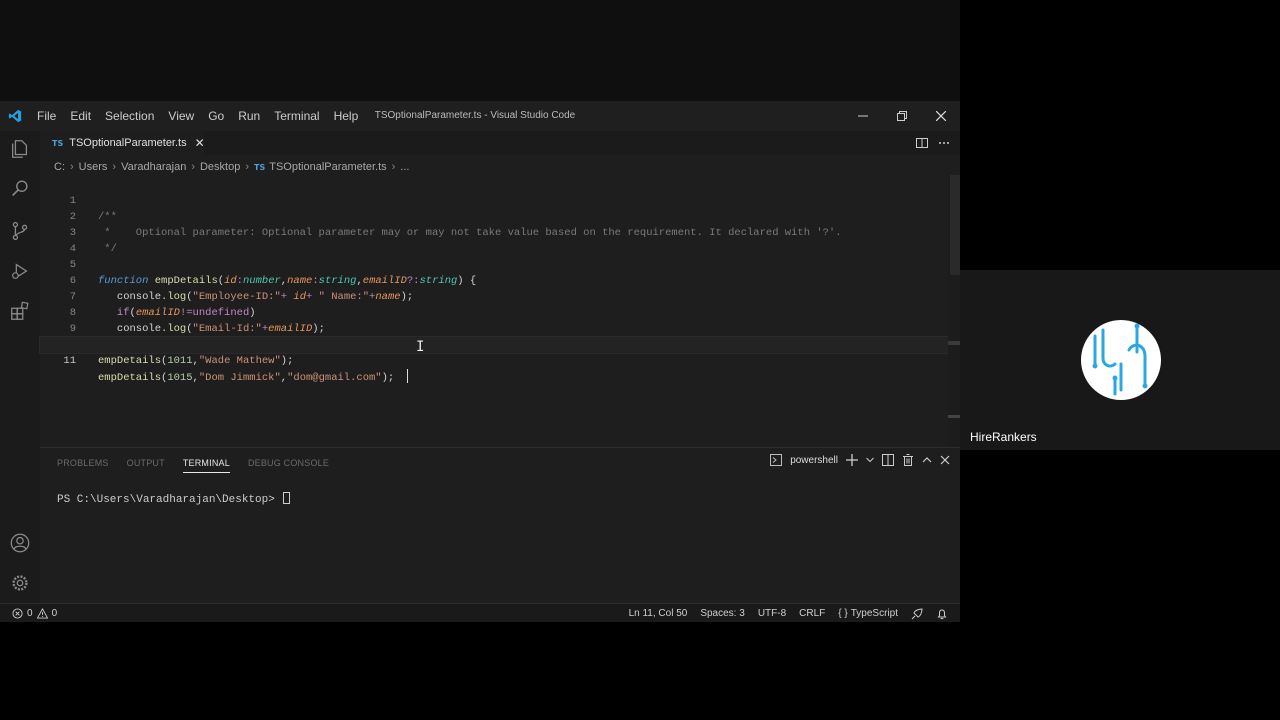  I want to click on hireRankers-logo-icon, so click(1120, 359).